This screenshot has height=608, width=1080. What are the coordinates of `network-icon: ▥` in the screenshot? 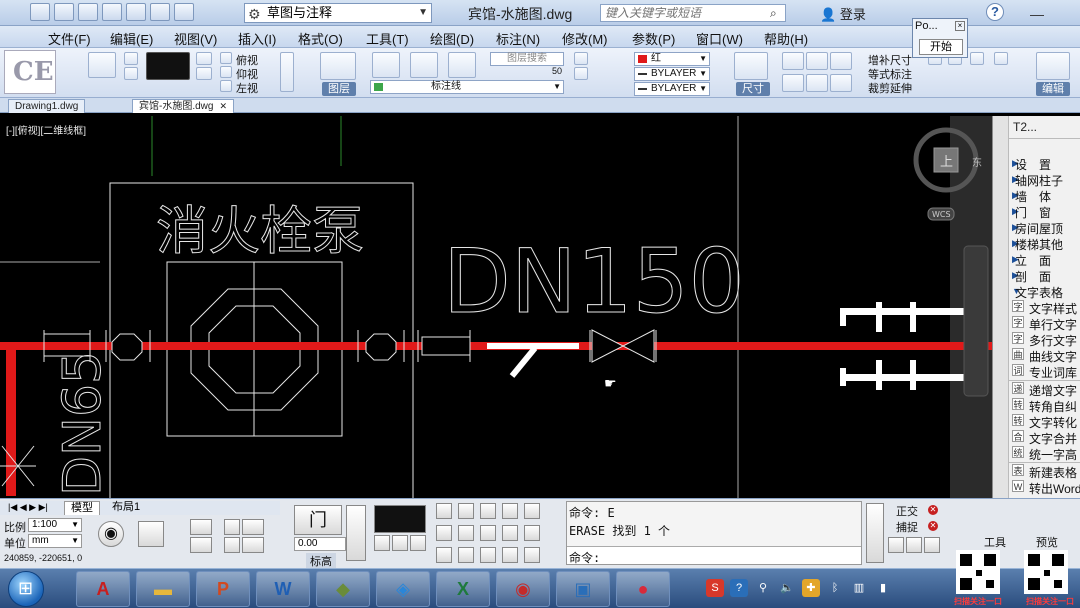 It's located at (859, 588).